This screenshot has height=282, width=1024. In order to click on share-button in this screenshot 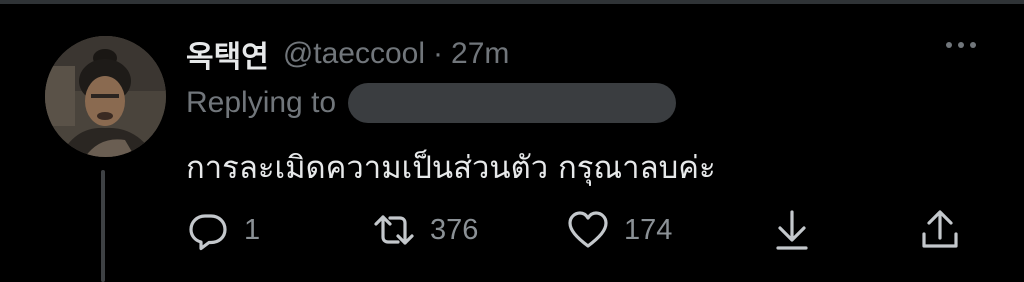, I will do `click(940, 230)`.